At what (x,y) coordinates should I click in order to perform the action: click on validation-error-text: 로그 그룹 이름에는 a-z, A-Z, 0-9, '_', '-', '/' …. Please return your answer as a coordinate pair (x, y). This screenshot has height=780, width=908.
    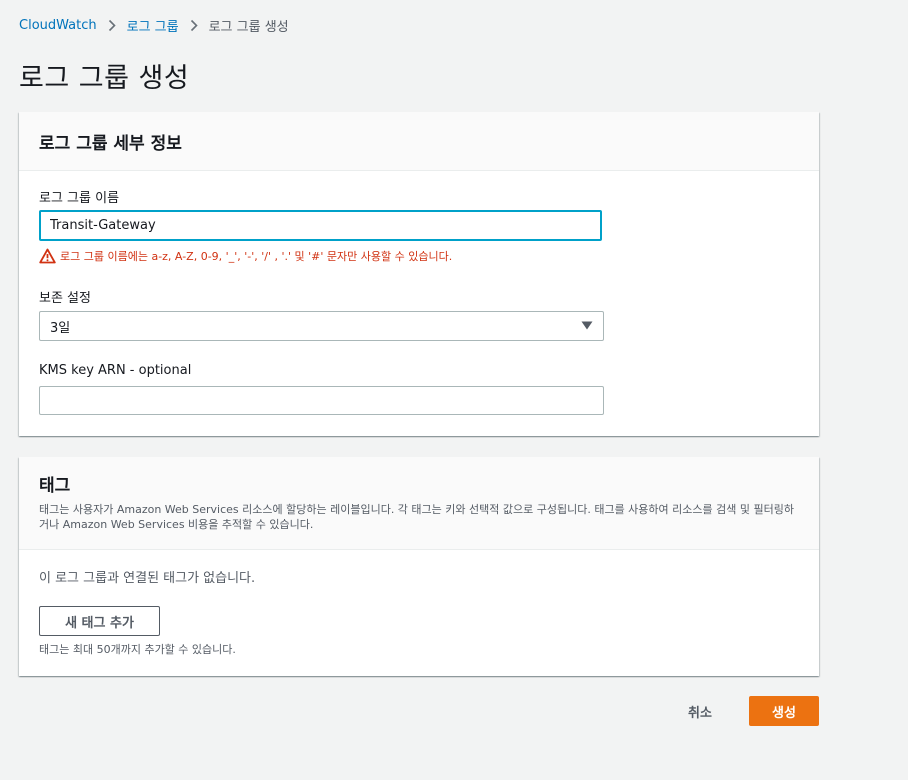
    Looking at the image, I should click on (256, 256).